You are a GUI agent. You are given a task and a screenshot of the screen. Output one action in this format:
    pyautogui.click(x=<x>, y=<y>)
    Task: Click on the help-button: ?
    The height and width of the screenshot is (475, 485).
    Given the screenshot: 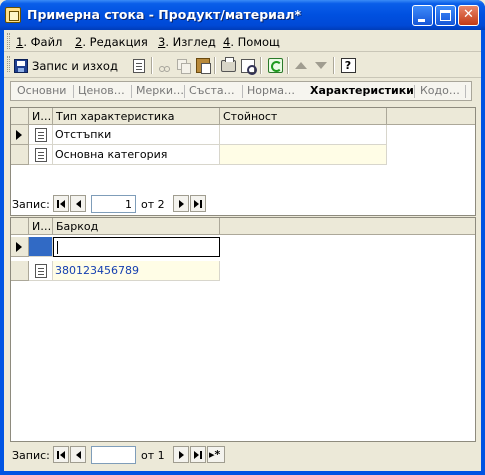 What is the action you would take?
    pyautogui.click(x=348, y=65)
    